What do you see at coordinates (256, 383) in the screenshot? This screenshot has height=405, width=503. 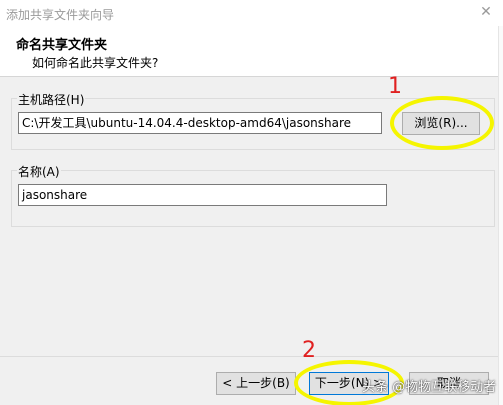 I see `back-button: < 上一步(B)` at bounding box center [256, 383].